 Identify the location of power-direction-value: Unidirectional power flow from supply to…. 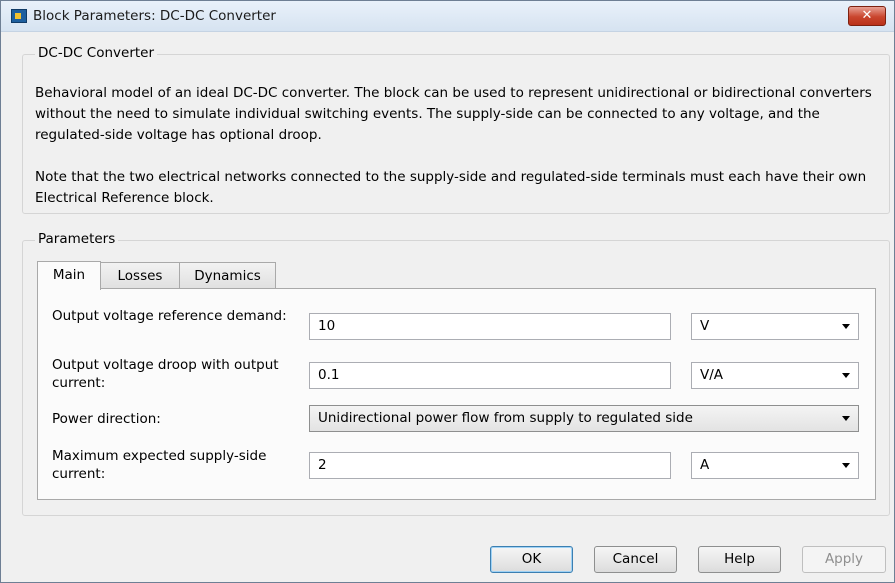
(505, 418).